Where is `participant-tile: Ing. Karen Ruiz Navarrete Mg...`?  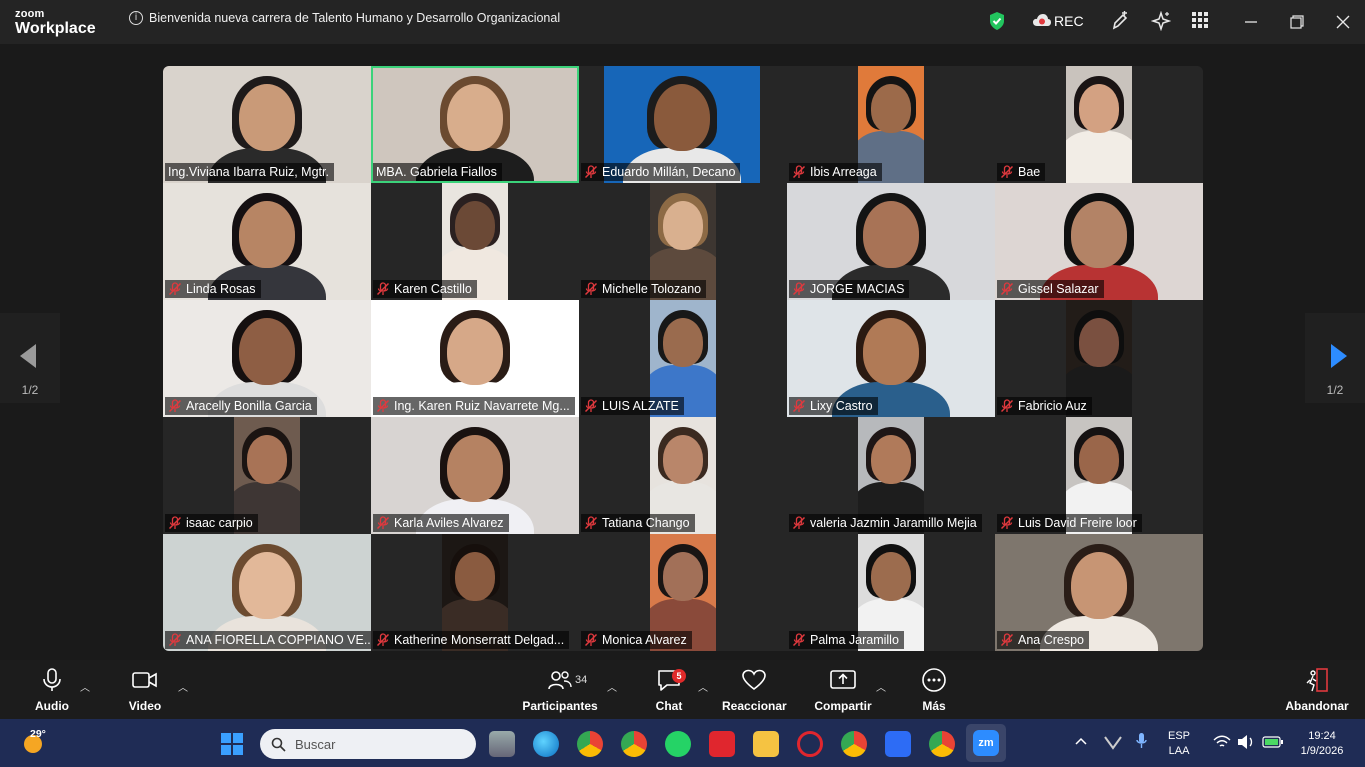 participant-tile: Ing. Karen Ruiz Navarrete Mg... is located at coordinates (475, 358).